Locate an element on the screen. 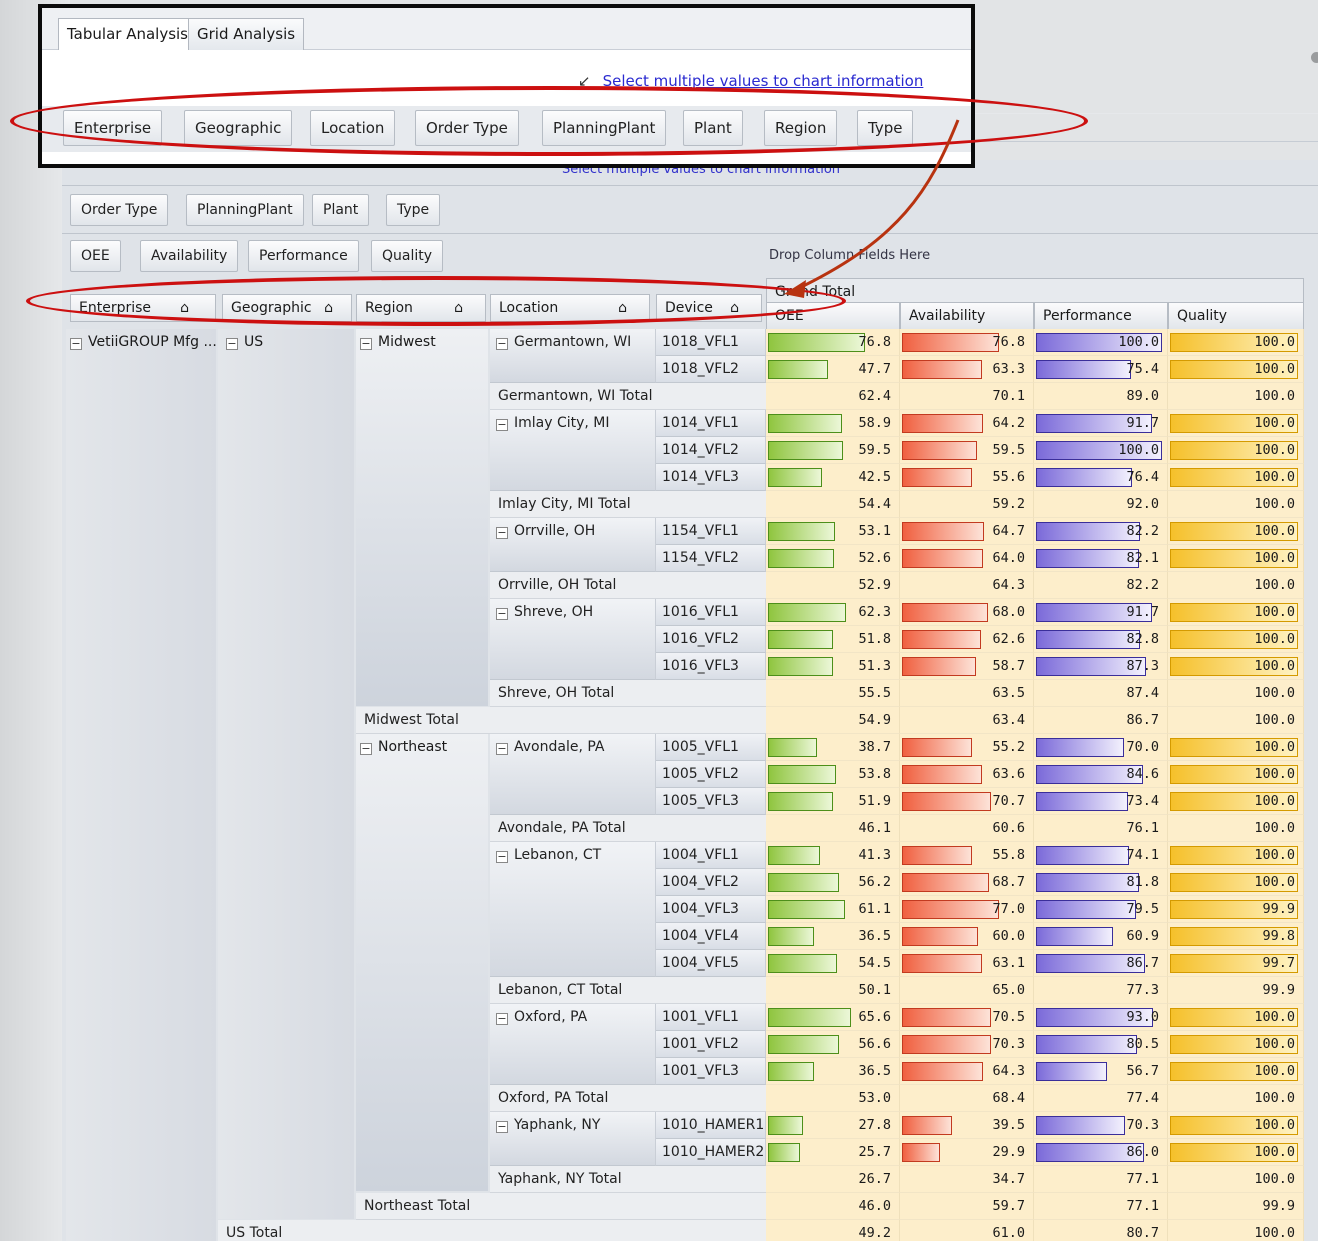 Image resolution: width=1318 pixels, height=1241 pixels. availability-value-cell: 59.2 is located at coordinates (967, 504).